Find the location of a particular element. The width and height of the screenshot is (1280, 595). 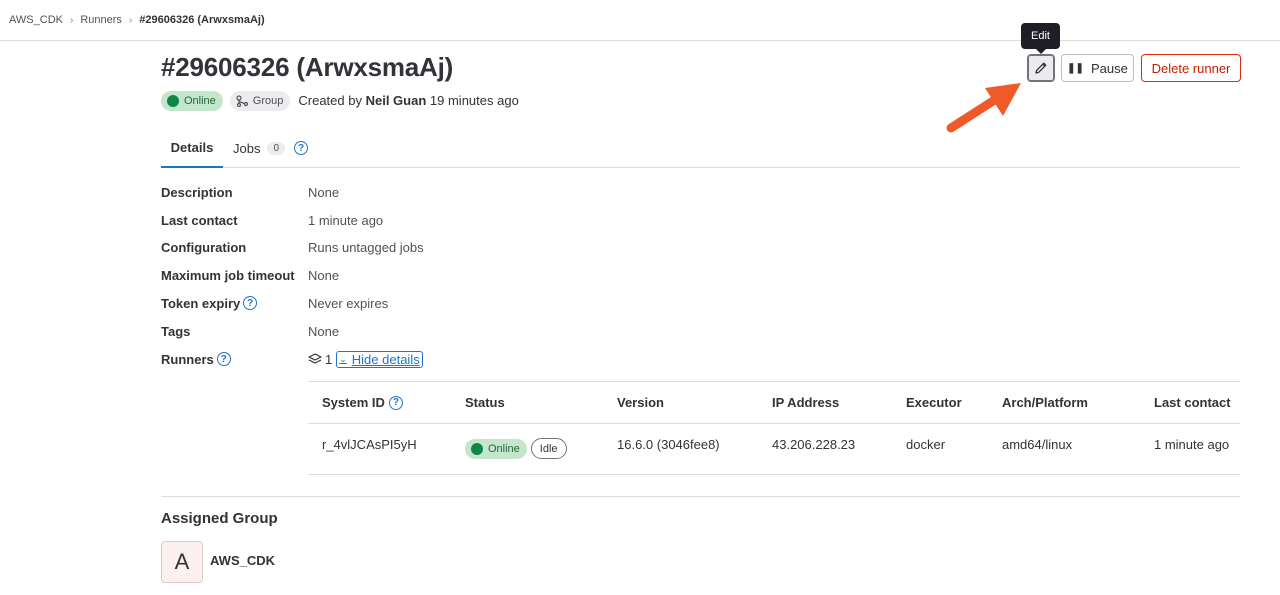

cell-status: Online Idle is located at coordinates (516, 448).